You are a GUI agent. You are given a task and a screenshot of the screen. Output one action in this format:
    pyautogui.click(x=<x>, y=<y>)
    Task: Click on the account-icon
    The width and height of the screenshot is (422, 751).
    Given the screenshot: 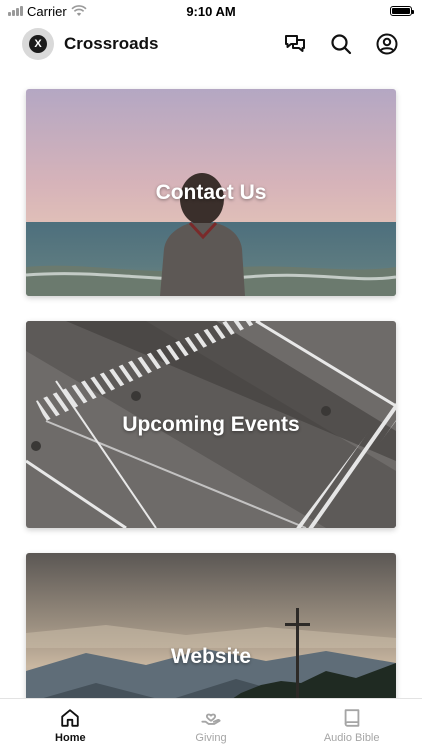 What is the action you would take?
    pyautogui.click(x=387, y=44)
    